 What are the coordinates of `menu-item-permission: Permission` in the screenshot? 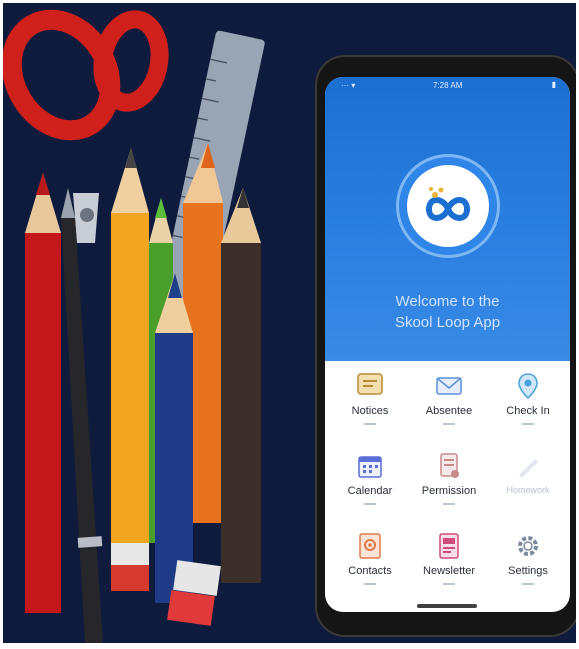 It's located at (449, 484).